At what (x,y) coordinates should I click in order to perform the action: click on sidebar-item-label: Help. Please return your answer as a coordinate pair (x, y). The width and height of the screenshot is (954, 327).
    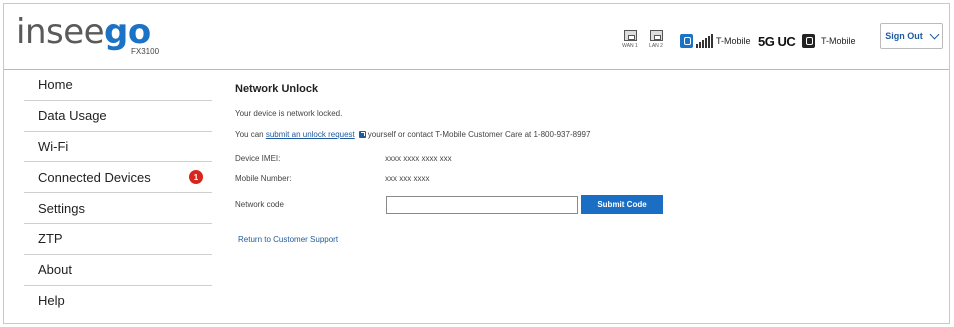
    Looking at the image, I should click on (51, 301).